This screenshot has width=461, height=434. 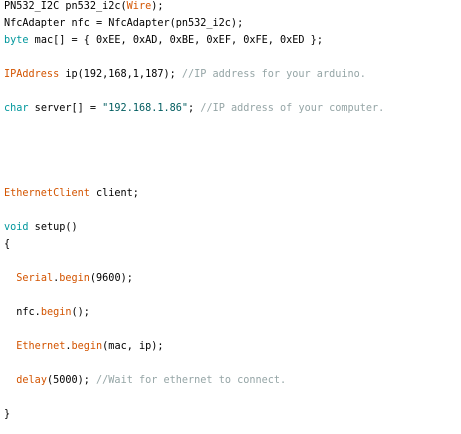 I want to click on code-token: ip(192,168,1,187);, so click(x=120, y=74).